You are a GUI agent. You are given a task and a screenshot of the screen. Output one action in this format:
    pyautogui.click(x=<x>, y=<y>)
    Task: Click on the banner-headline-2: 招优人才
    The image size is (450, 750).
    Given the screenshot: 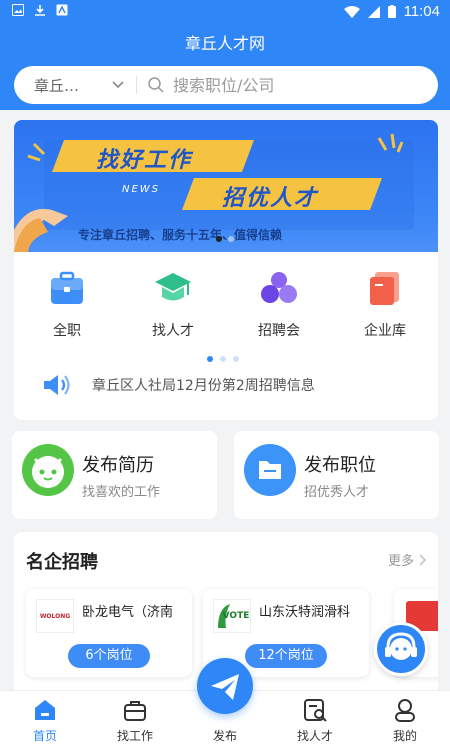 What is the action you would take?
    pyautogui.click(x=270, y=198)
    